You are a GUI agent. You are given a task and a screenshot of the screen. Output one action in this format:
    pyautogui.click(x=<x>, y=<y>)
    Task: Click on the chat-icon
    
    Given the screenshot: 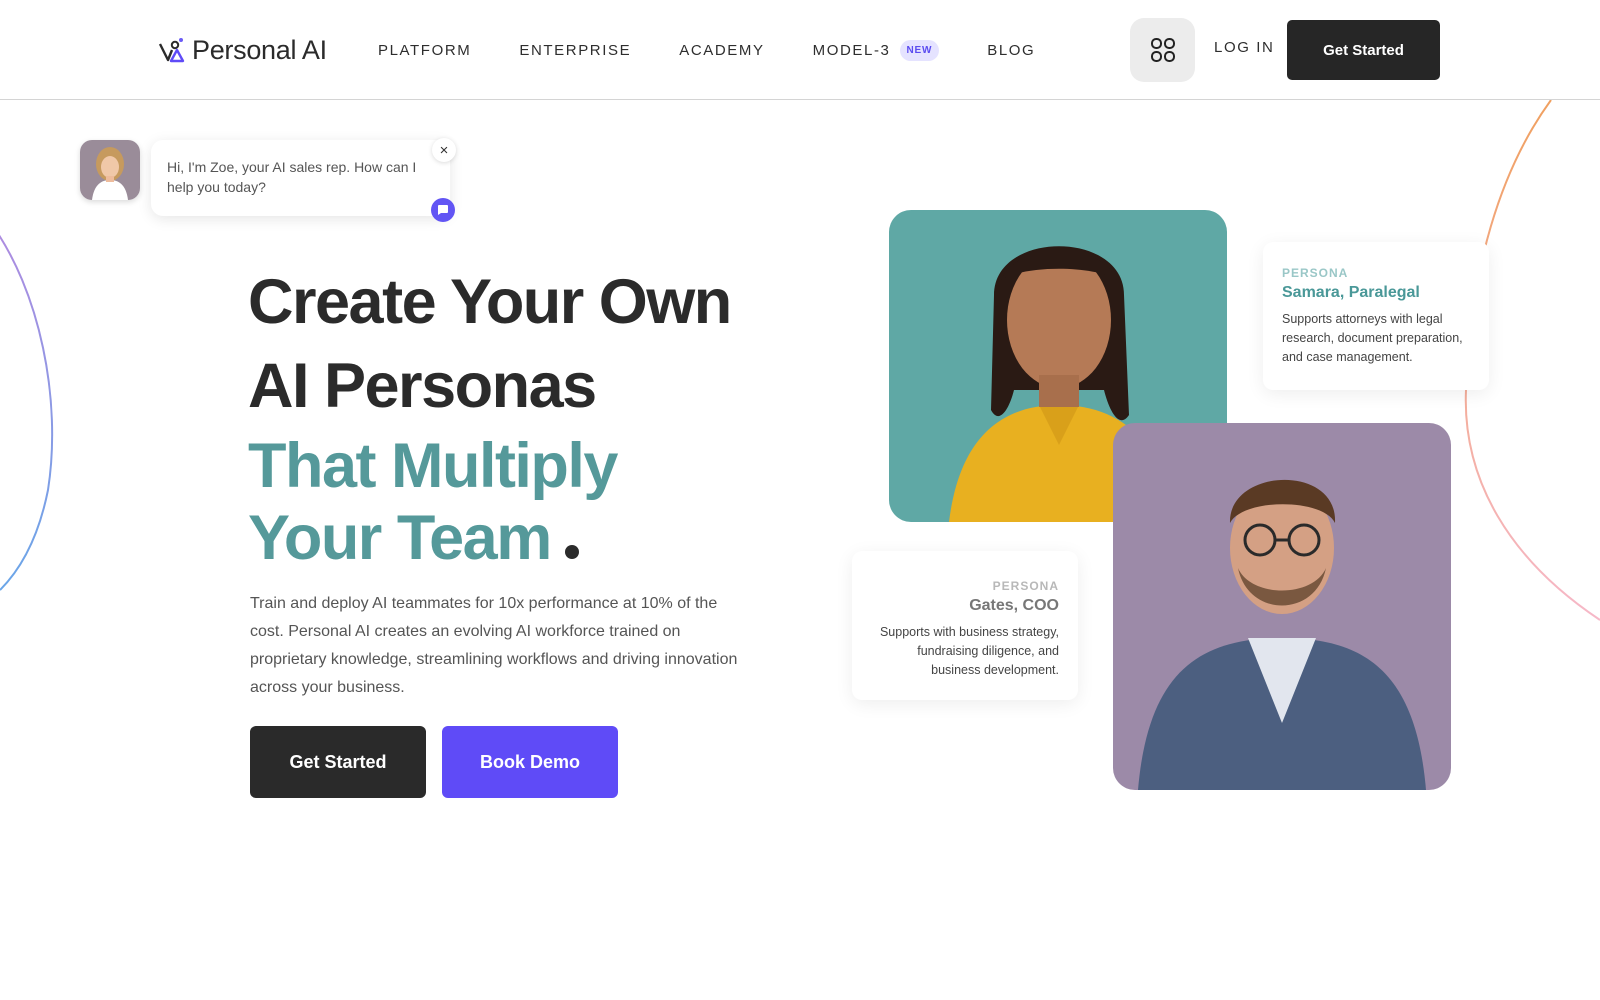 What is the action you would take?
    pyautogui.click(x=443, y=210)
    